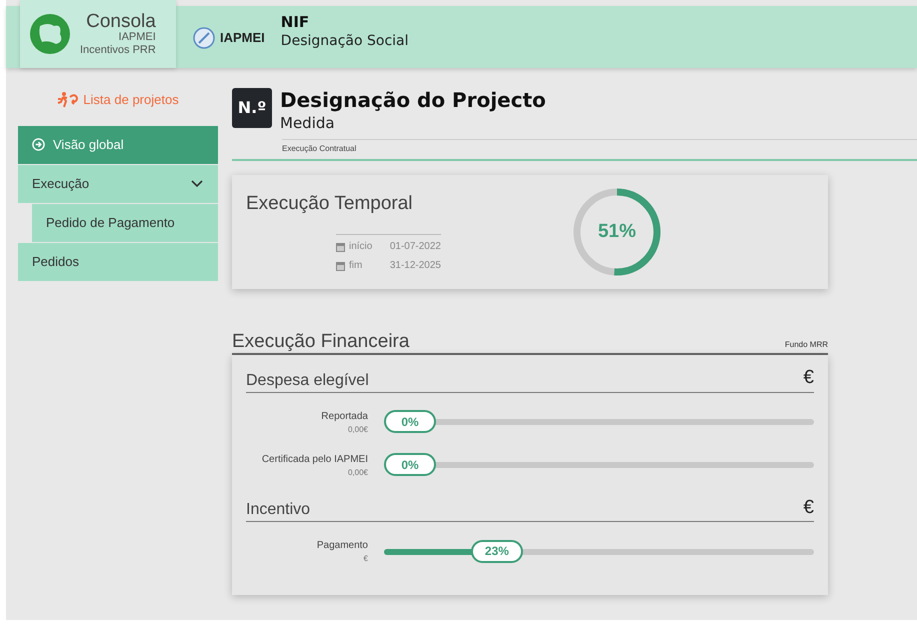 The image size is (917, 626). Describe the element at coordinates (118, 183) in the screenshot. I see `sidebar-item: Execução` at that location.